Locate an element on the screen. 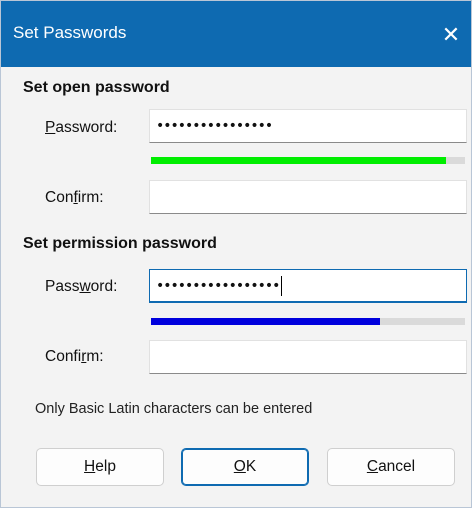  permission-password-heading: Set permission password is located at coordinates (120, 243).